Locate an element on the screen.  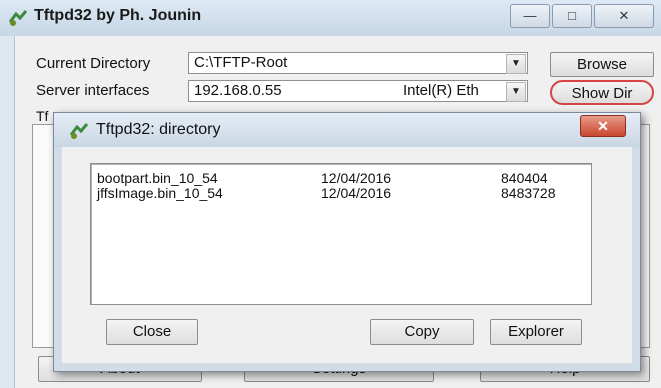
dialog-title: Tftpd32: directory is located at coordinates (158, 129).